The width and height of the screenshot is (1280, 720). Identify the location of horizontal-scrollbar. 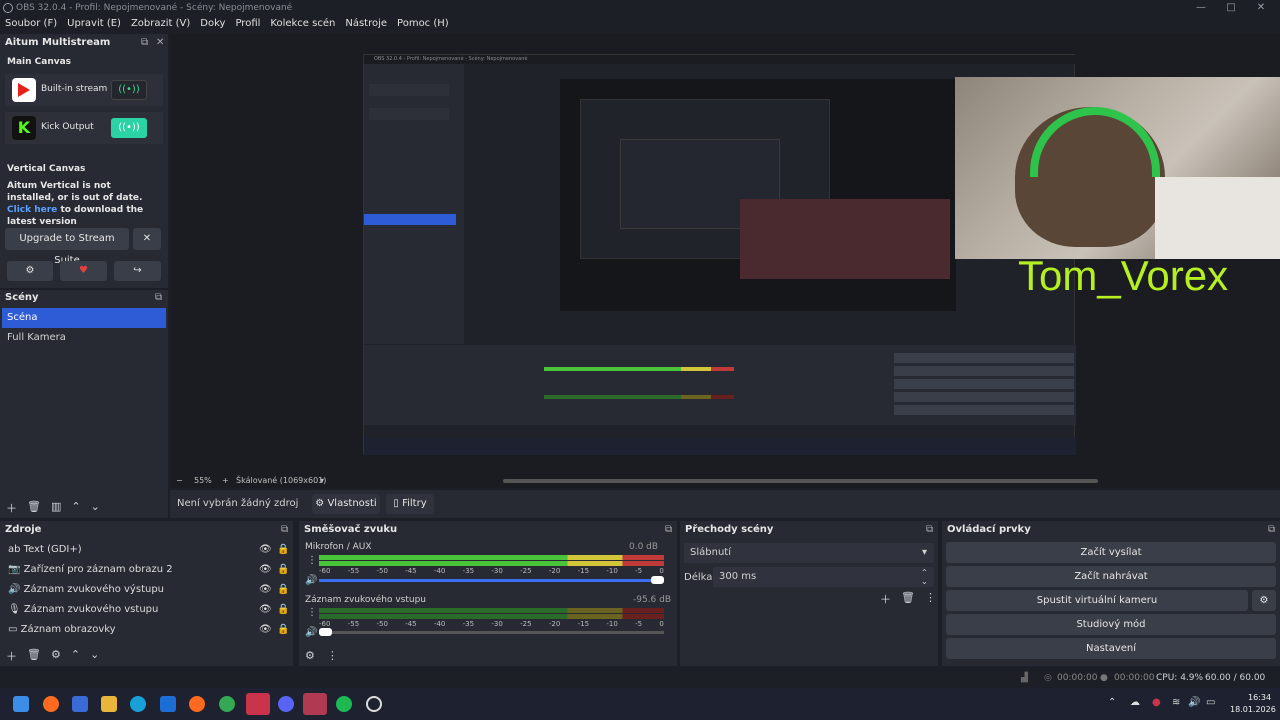
(800, 481).